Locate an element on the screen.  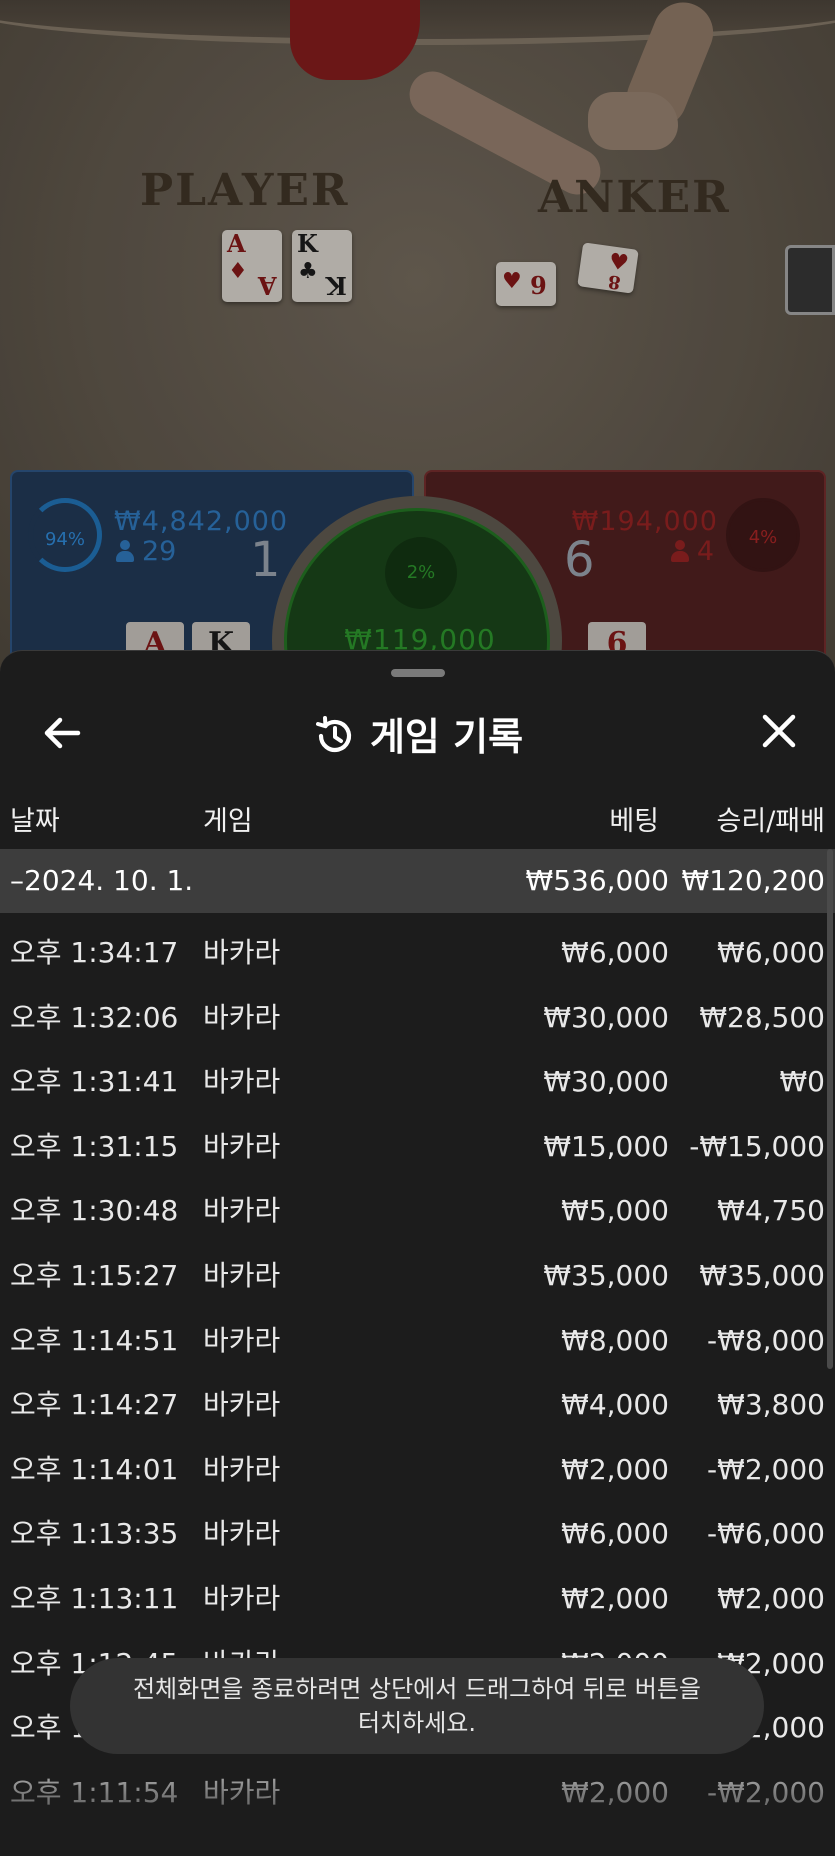
close-button is located at coordinates (779, 735).